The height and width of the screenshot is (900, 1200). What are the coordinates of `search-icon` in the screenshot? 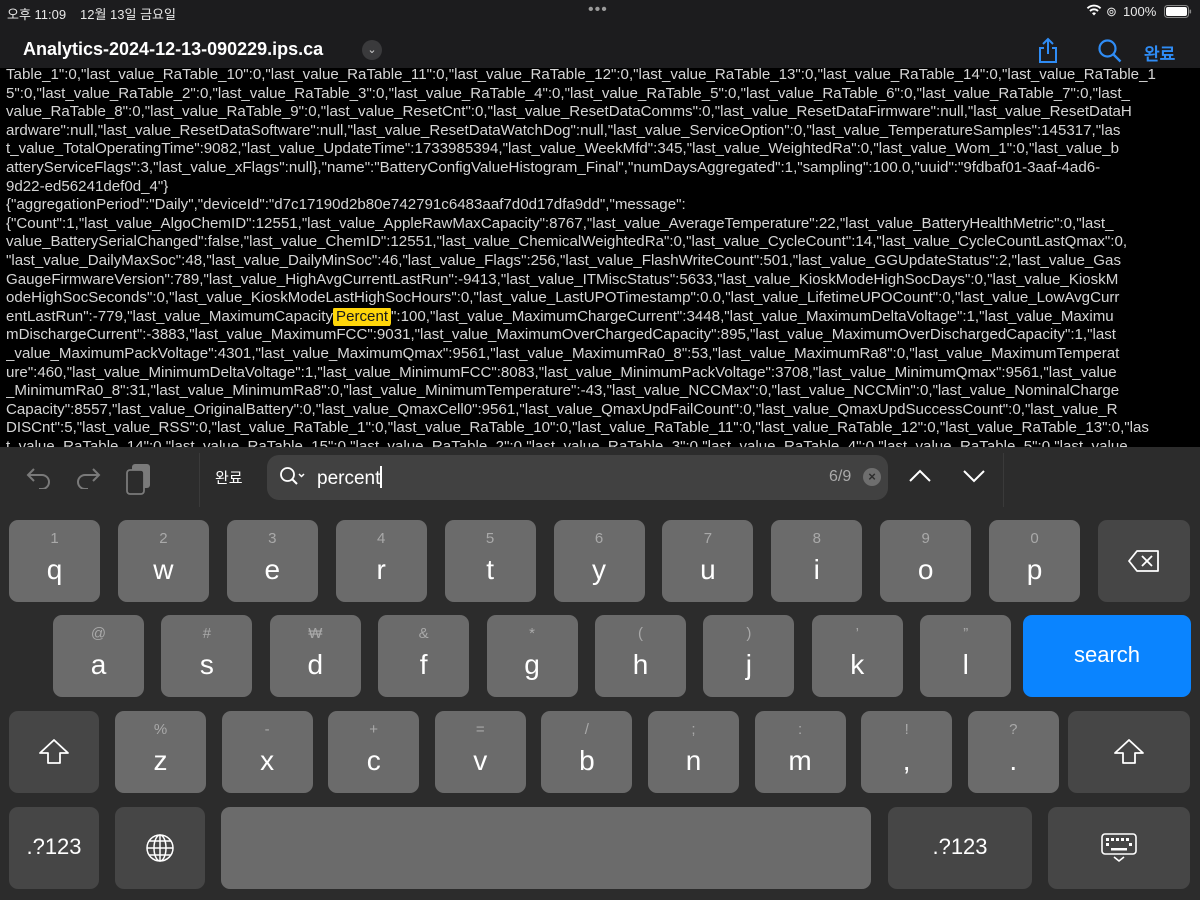 It's located at (1110, 53).